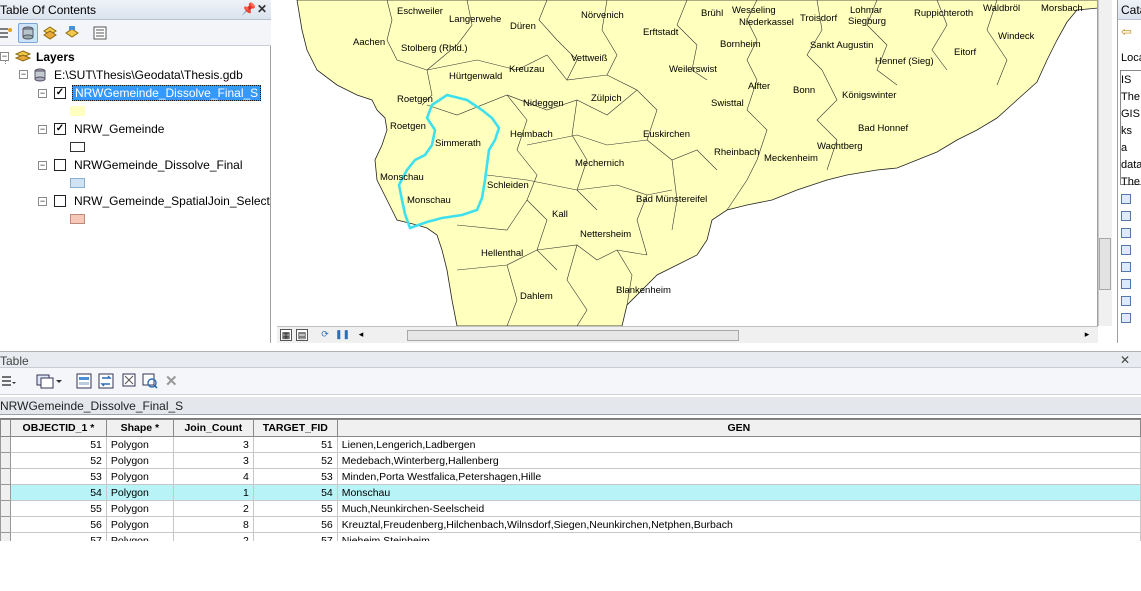  What do you see at coordinates (325, 335) in the screenshot?
I see `refresh-icon: ⟳` at bounding box center [325, 335].